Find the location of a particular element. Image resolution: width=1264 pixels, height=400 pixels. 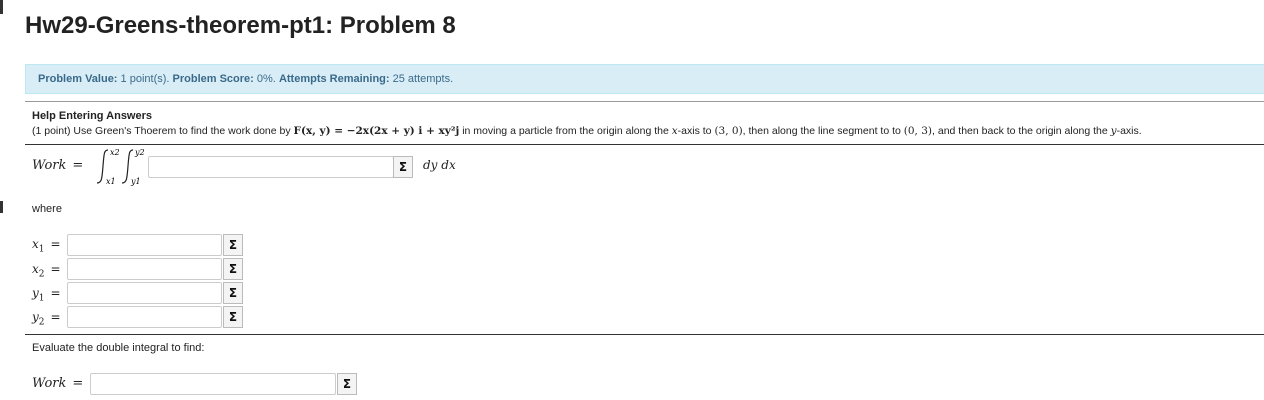

where-text: where is located at coordinates (47, 209).